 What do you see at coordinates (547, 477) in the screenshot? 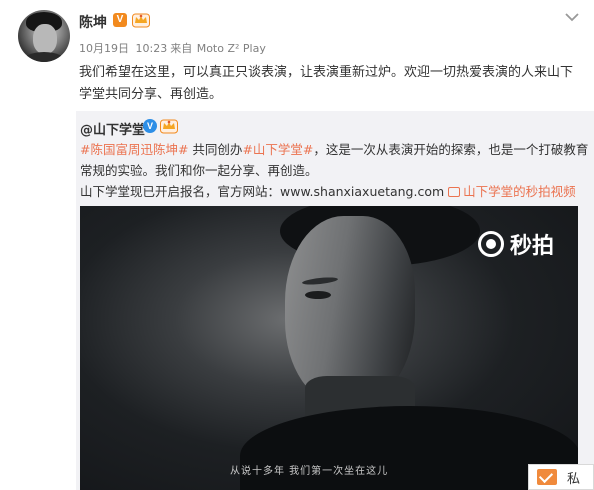
I see `envelope-icon` at bounding box center [547, 477].